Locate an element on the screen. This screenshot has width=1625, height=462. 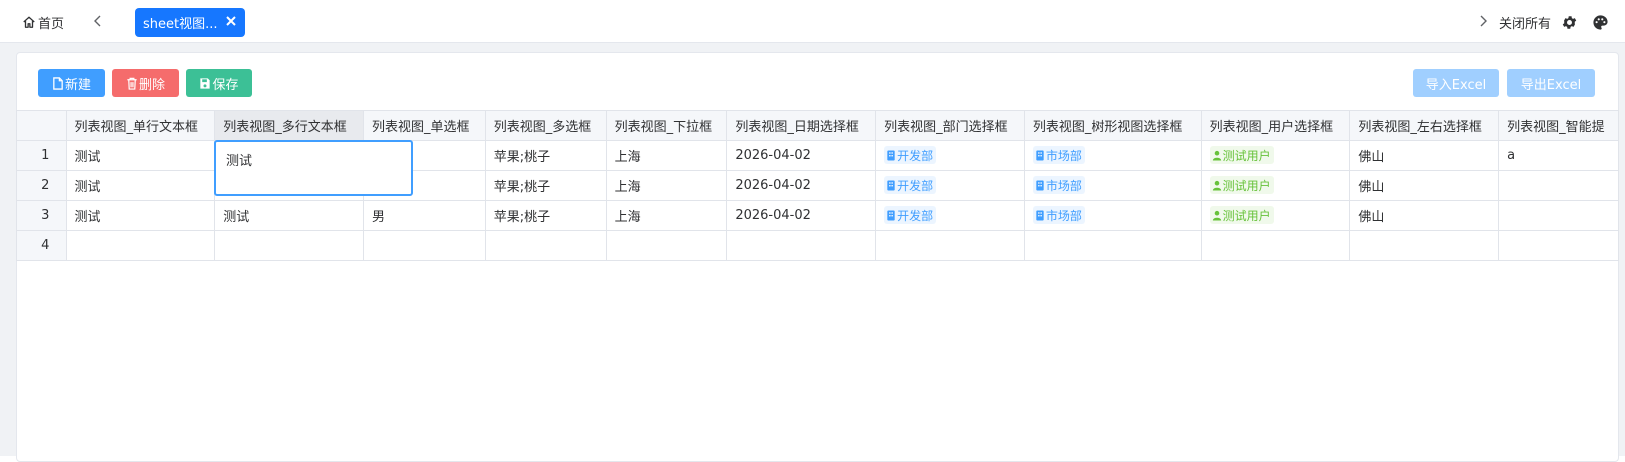
column-header: 列表视图_单选框 is located at coordinates (424, 125).